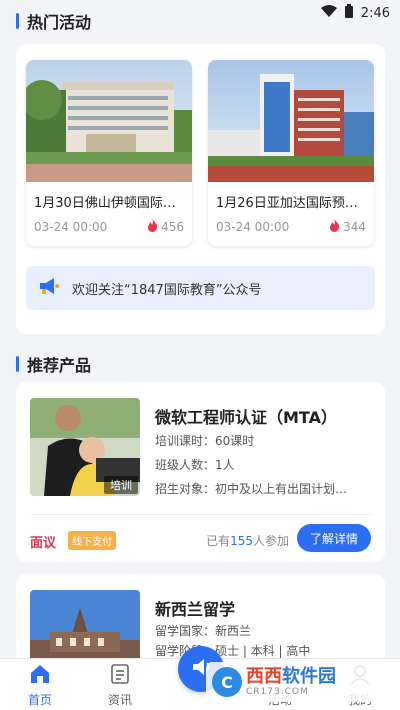  I want to click on notice-bar: 欢迎关注“1847国际教育”公众号, so click(200, 288).